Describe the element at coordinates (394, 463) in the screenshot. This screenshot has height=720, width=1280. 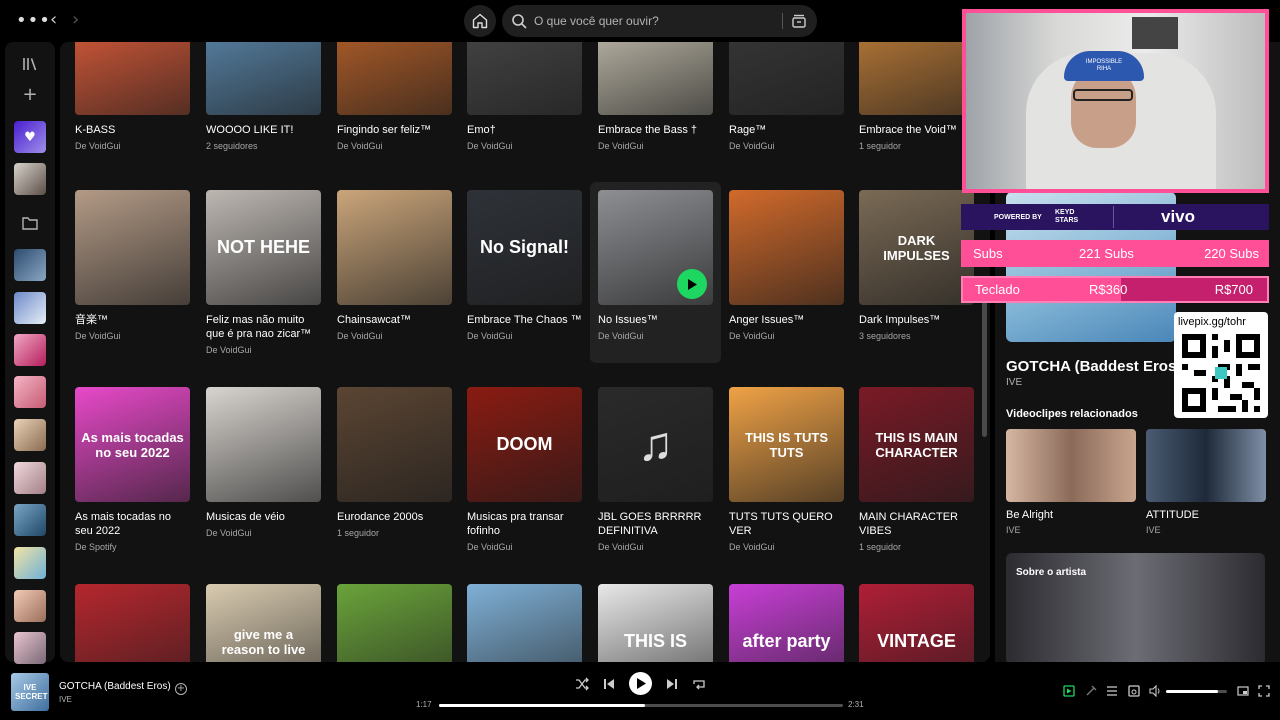
I see `playlist-card: Eurodance 2000s 1 seguidor` at that location.